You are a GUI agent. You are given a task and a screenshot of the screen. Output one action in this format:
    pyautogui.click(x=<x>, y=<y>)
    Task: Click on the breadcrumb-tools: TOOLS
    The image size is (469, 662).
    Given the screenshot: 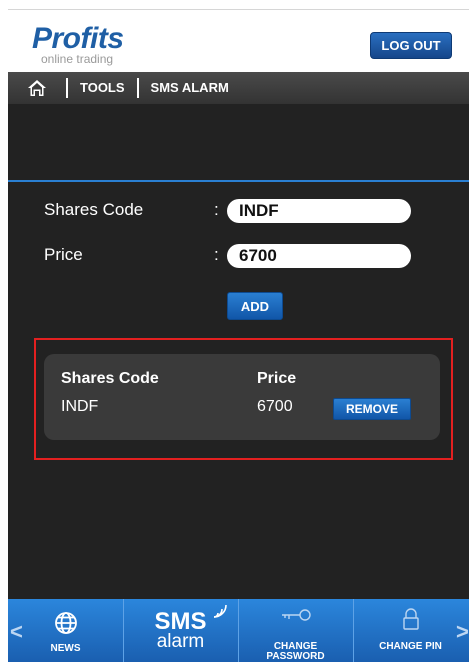 What is the action you would take?
    pyautogui.click(x=102, y=88)
    